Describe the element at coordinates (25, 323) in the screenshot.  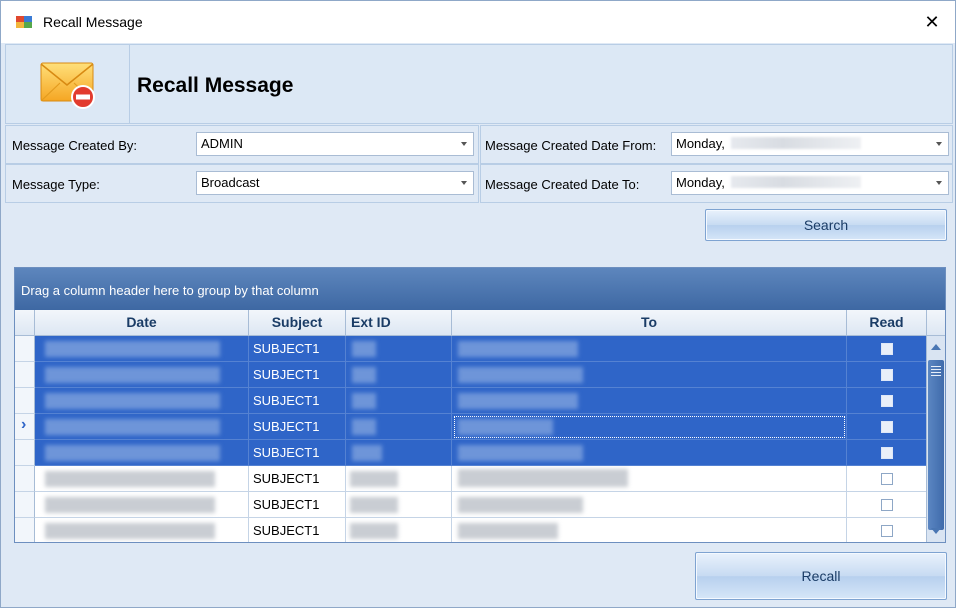
I see `row-indicator-header` at that location.